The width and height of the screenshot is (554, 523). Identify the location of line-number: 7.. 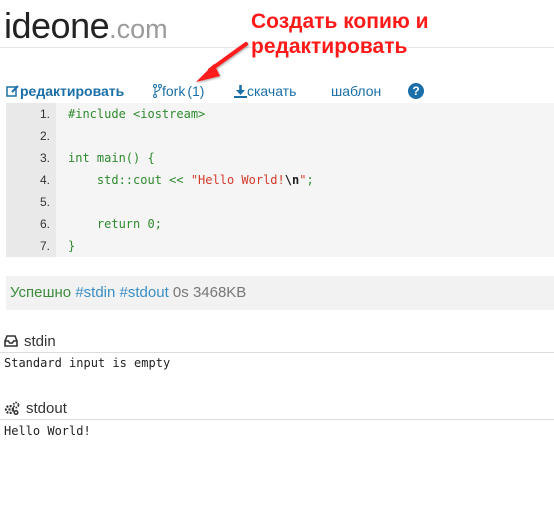
(44, 246).